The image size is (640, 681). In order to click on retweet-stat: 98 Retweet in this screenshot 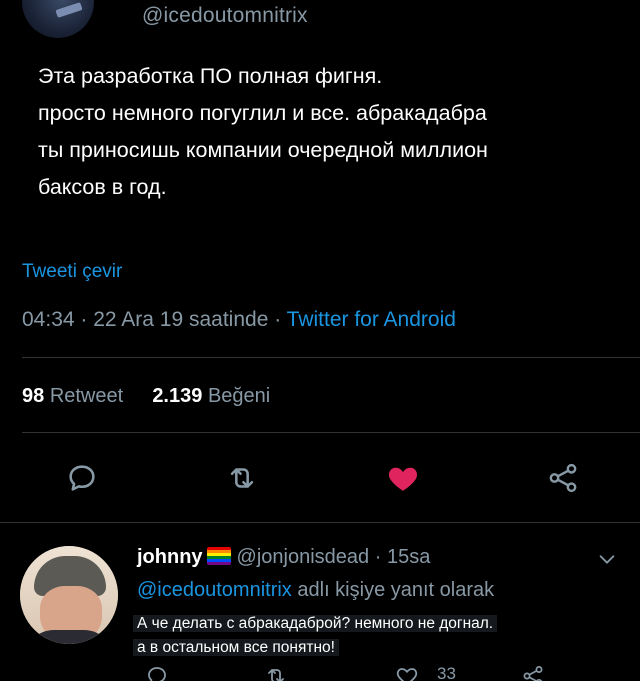, I will do `click(72, 396)`.